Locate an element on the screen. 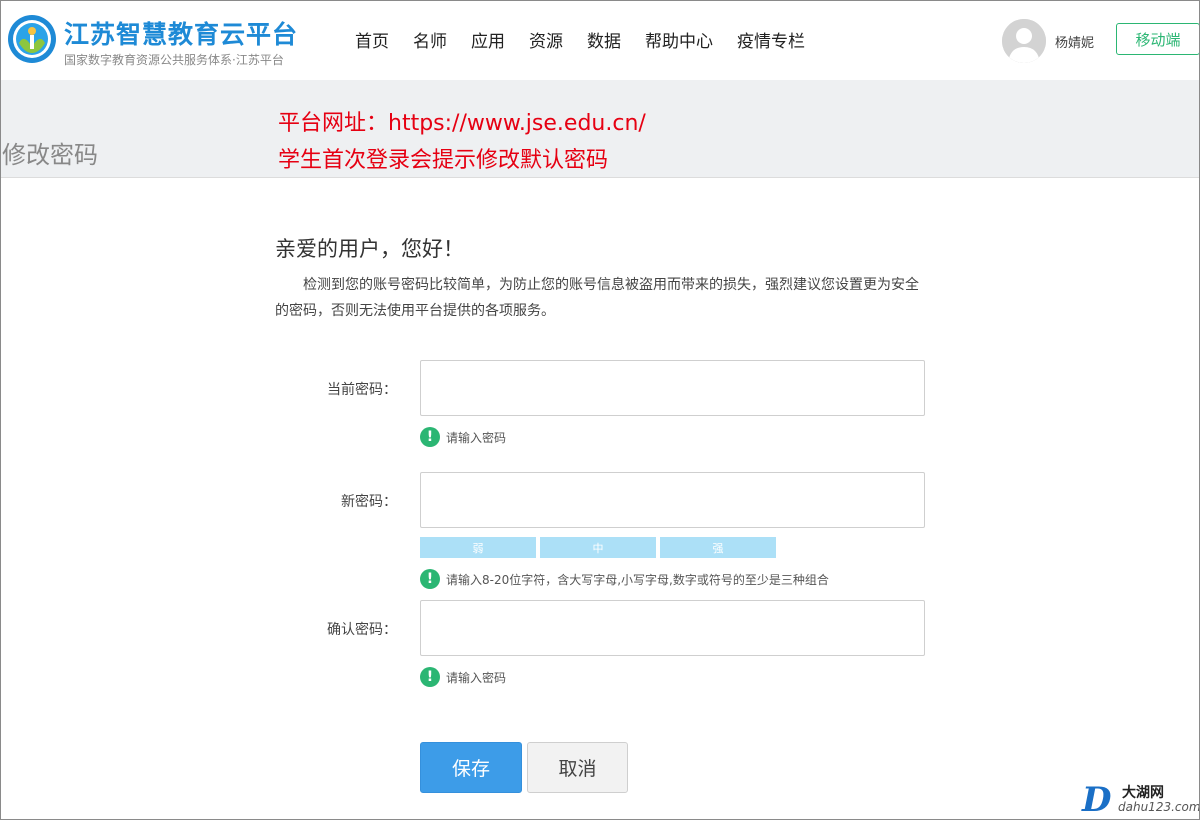 This screenshot has height=820, width=1200. logo-title: 江苏智慧教育云平台 is located at coordinates (181, 33).